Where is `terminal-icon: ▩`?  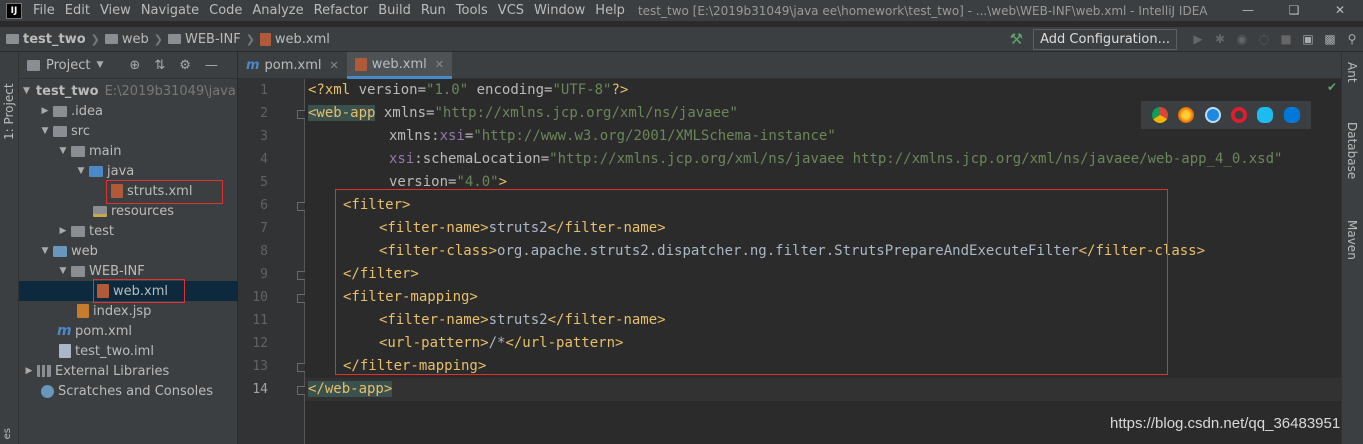 terminal-icon: ▩ is located at coordinates (1330, 39).